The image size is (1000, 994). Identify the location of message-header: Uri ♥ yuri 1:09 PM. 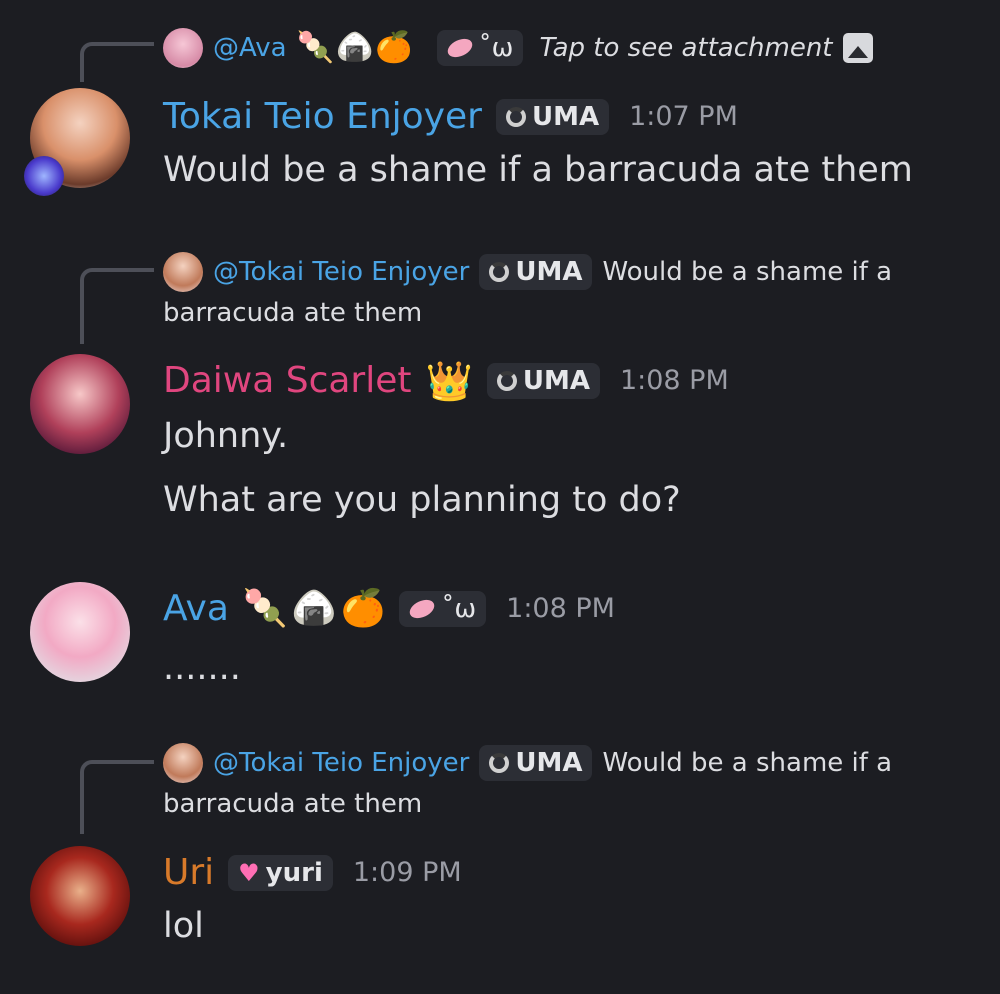
(312, 872).